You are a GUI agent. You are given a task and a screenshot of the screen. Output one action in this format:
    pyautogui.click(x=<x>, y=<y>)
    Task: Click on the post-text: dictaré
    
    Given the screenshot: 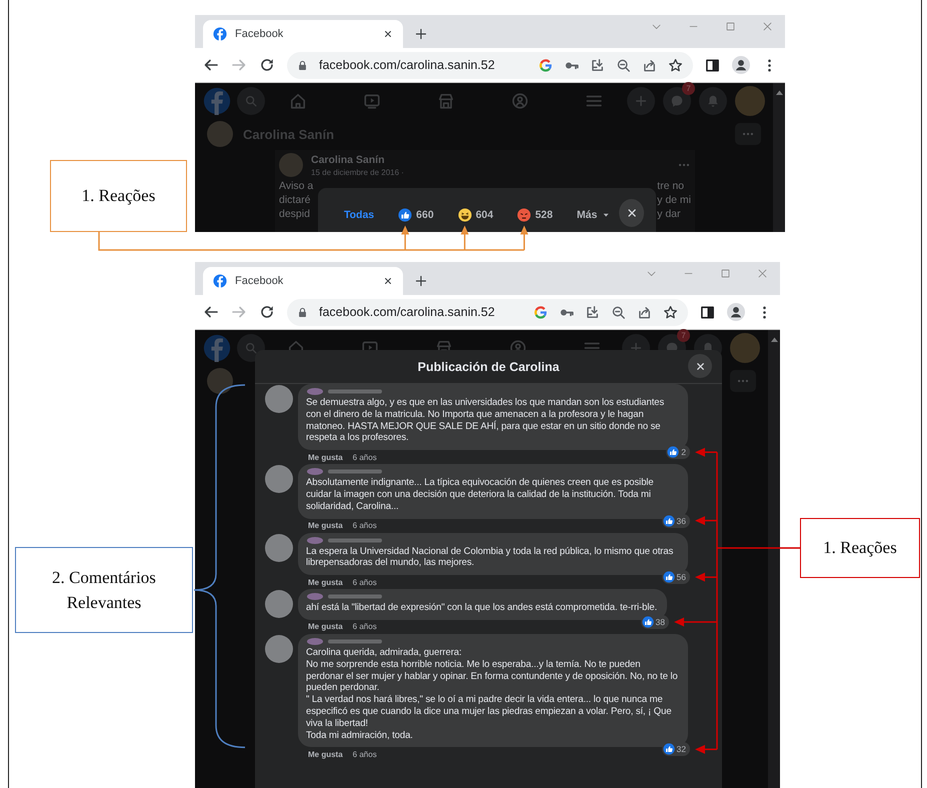 What is the action you would take?
    pyautogui.click(x=295, y=200)
    